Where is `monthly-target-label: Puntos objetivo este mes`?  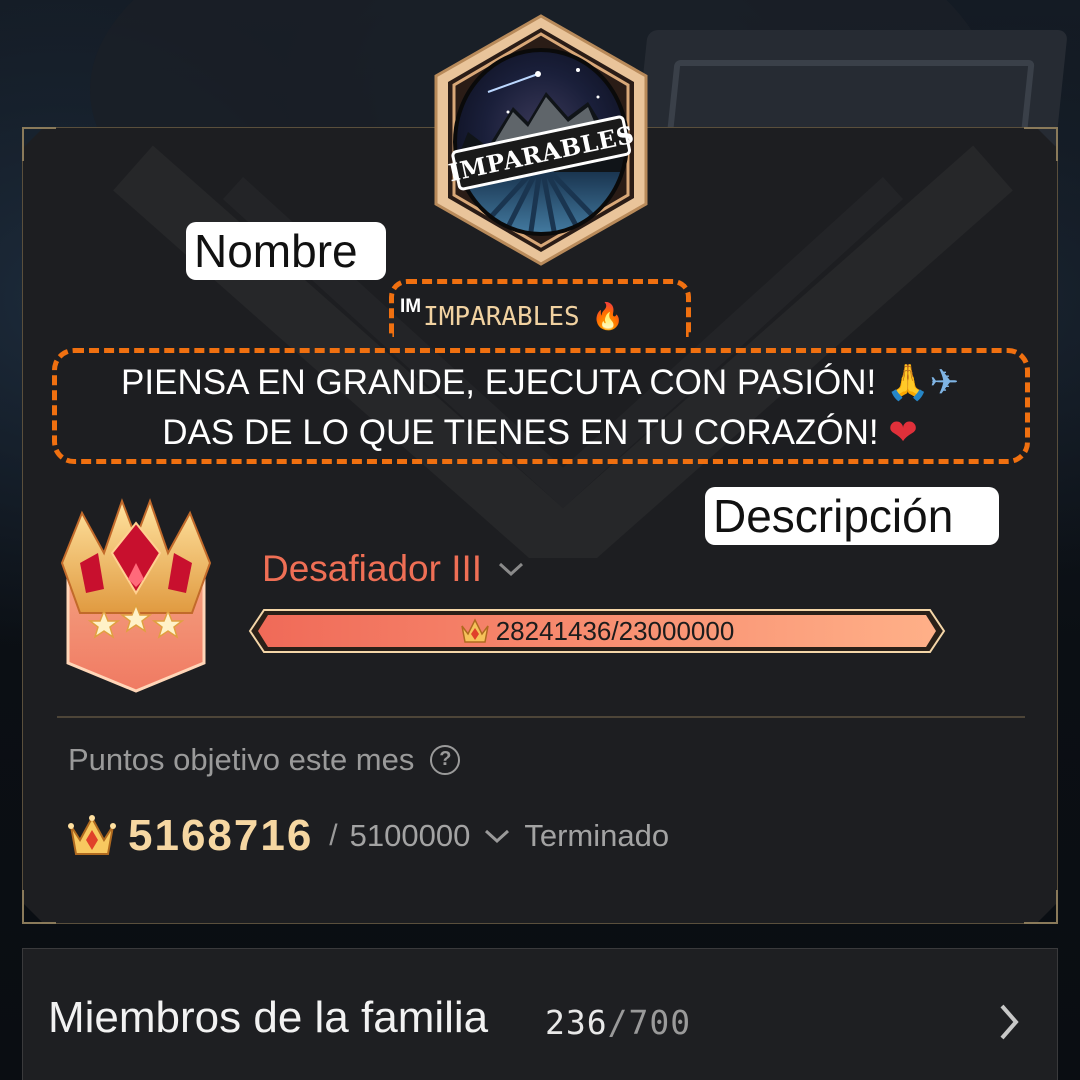 monthly-target-label: Puntos objetivo este mes is located at coordinates (241, 759).